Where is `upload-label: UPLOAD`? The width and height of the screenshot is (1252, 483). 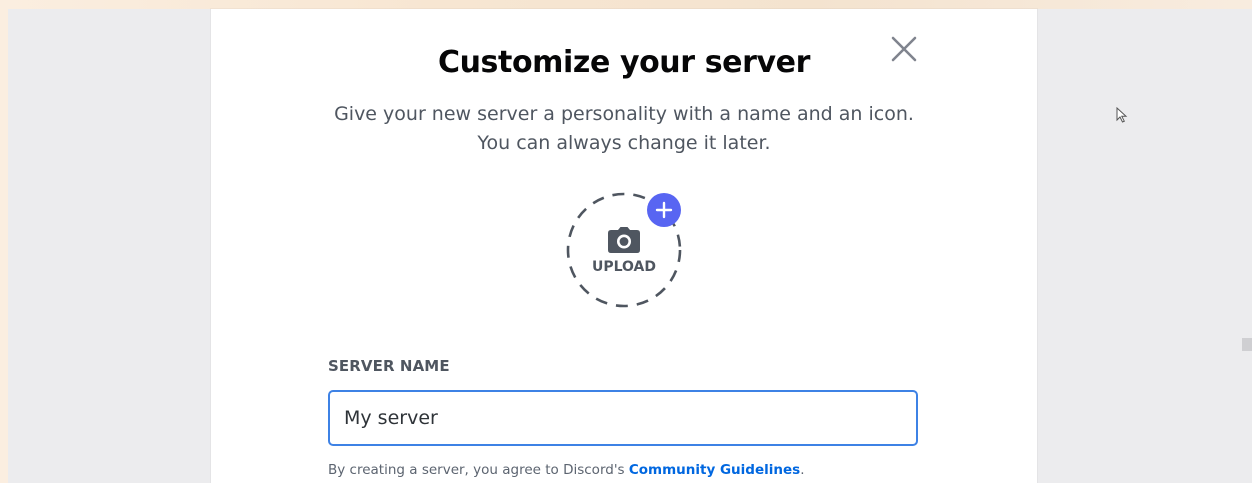 upload-label: UPLOAD is located at coordinates (624, 267).